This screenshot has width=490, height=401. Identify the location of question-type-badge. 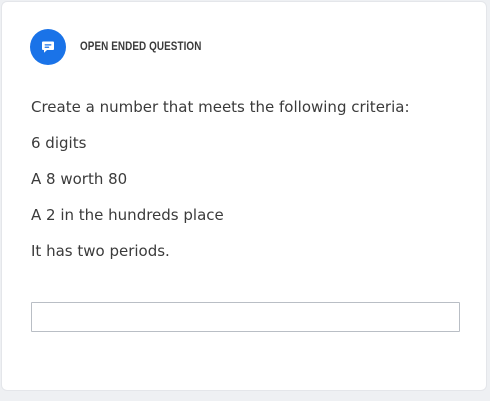
(48, 47).